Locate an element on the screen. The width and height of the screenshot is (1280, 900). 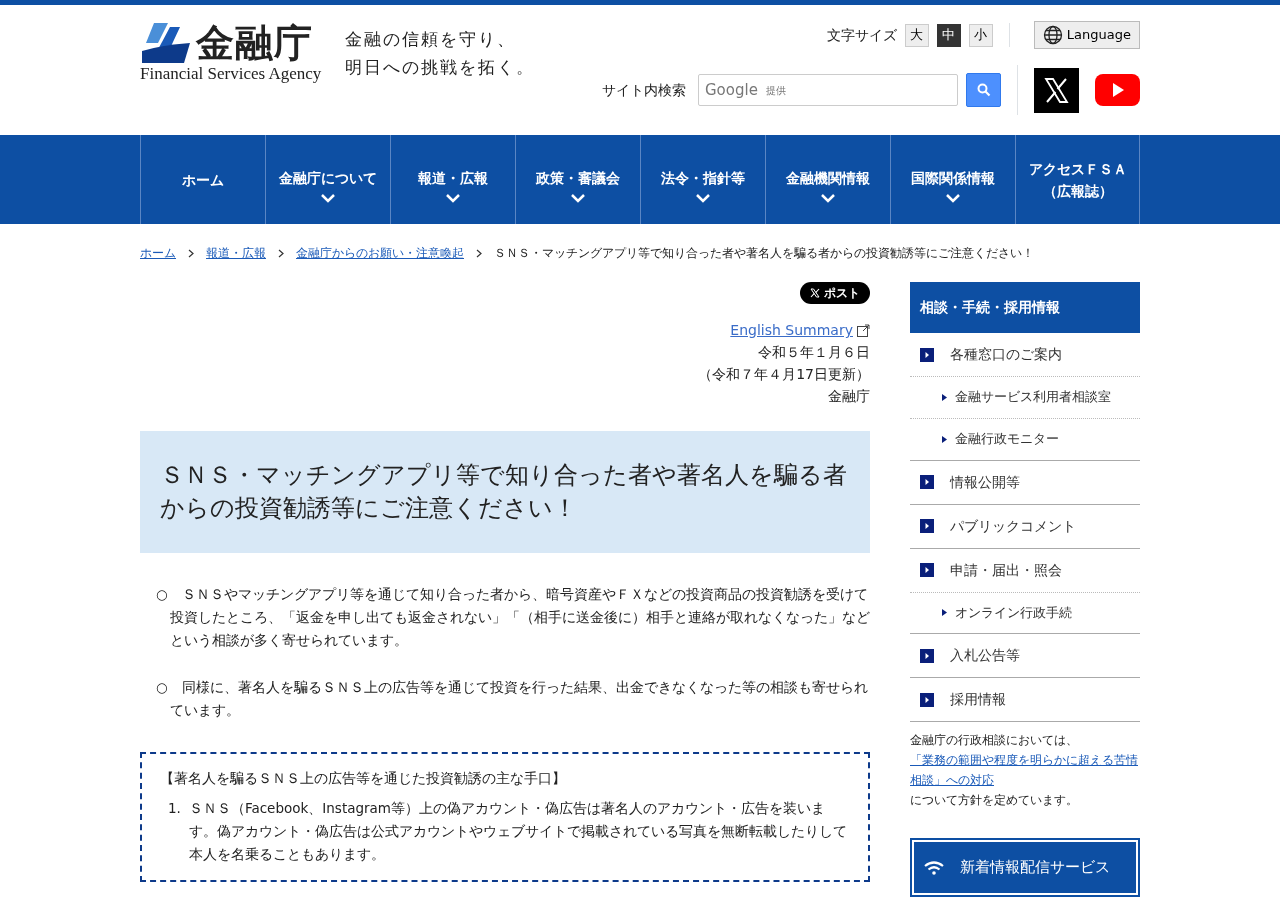
nav-item: アクセスＦＳＡ （広報誌） is located at coordinates (1077, 179).